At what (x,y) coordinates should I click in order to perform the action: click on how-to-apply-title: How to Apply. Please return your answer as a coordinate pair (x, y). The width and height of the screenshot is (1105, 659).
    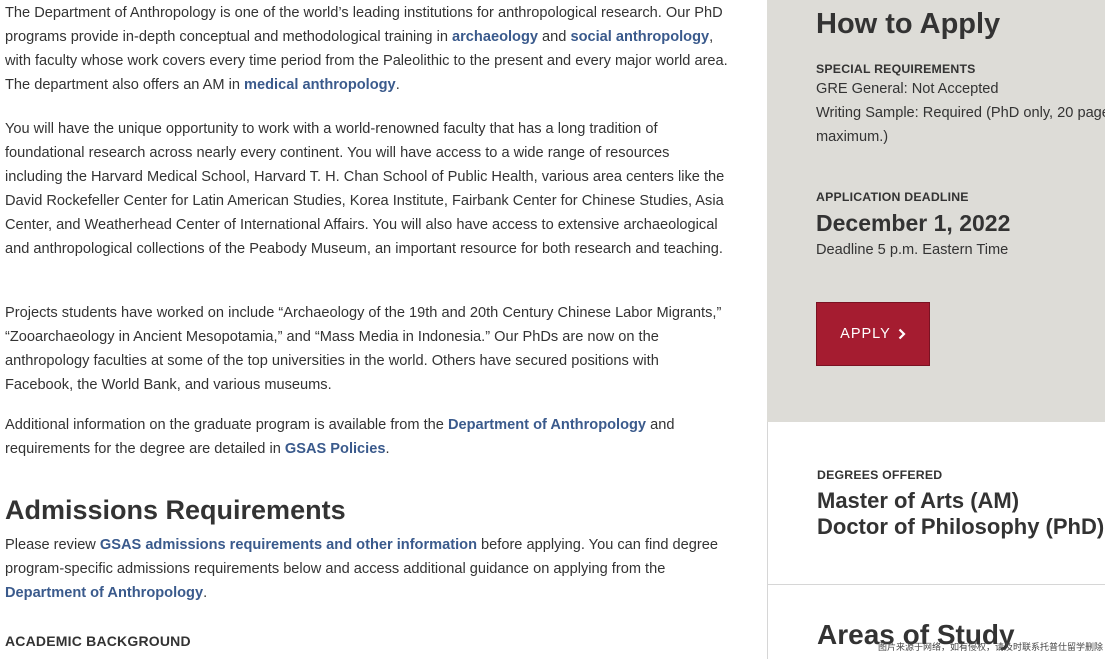
    Looking at the image, I should click on (908, 24).